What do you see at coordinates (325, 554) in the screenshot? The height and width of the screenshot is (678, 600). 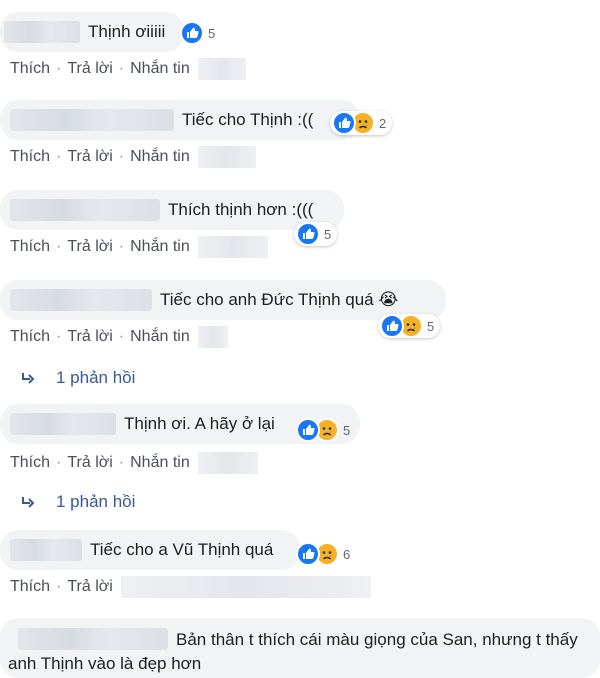 I see `reaction-summary: 6` at bounding box center [325, 554].